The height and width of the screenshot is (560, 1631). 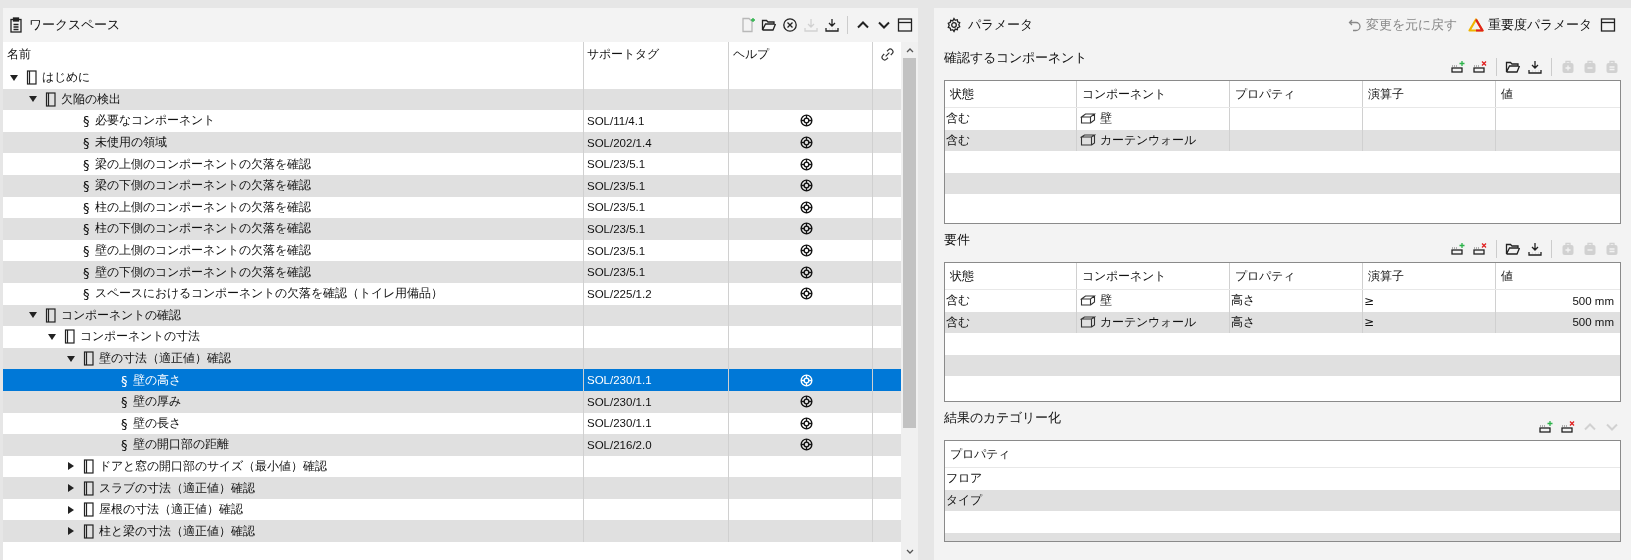 What do you see at coordinates (452, 358) in the screenshot?
I see `tree-row: 壁の寸法（適正値）確認` at bounding box center [452, 358].